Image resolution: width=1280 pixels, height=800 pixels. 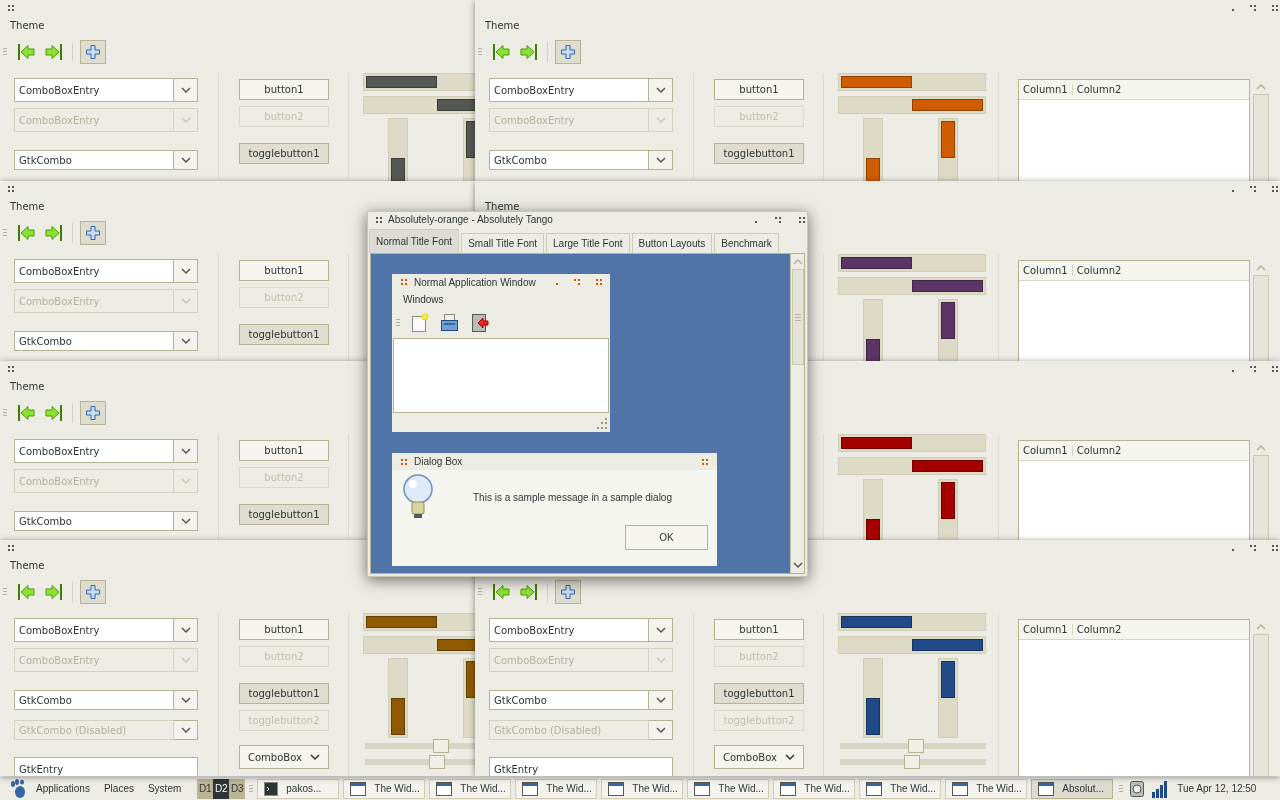 I want to click on workspace-button: D2, so click(x=221, y=788).